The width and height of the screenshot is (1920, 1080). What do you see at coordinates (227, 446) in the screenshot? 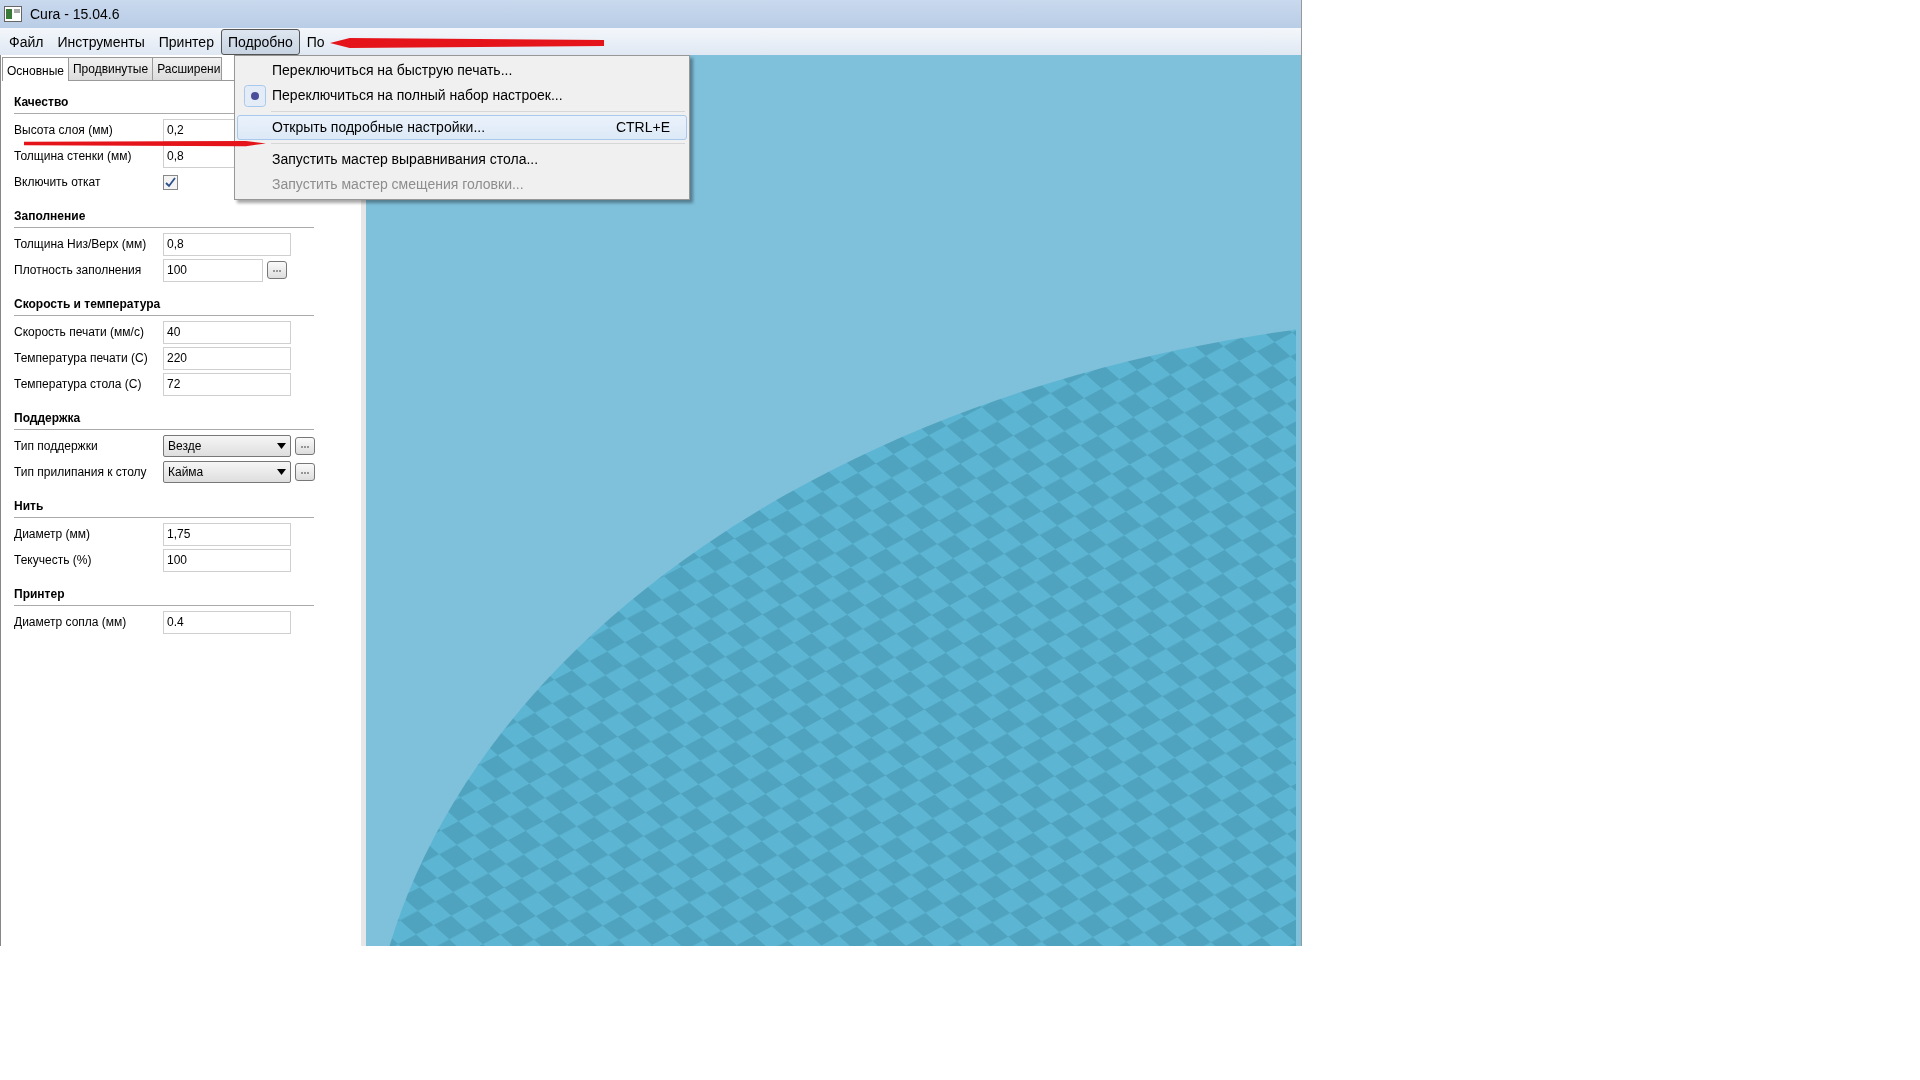
I see `dropdown-field: Везде` at bounding box center [227, 446].